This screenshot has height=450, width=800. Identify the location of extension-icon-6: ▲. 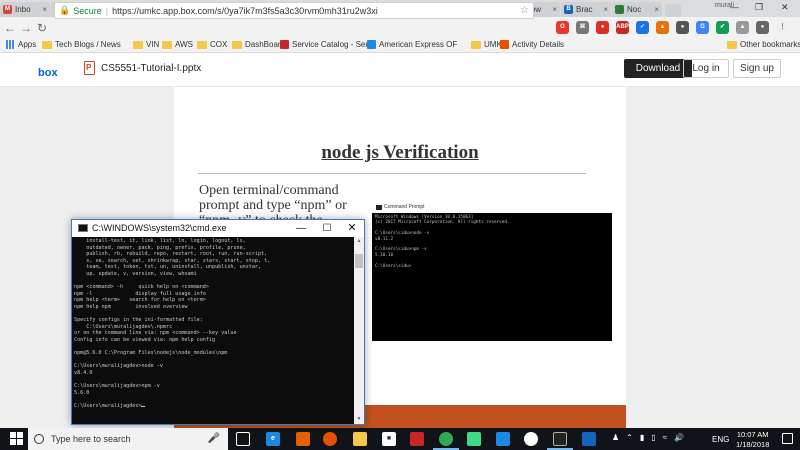
(662, 27).